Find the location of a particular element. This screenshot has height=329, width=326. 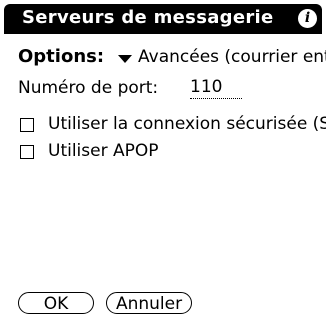

apop-checkbox is located at coordinates (27, 152).